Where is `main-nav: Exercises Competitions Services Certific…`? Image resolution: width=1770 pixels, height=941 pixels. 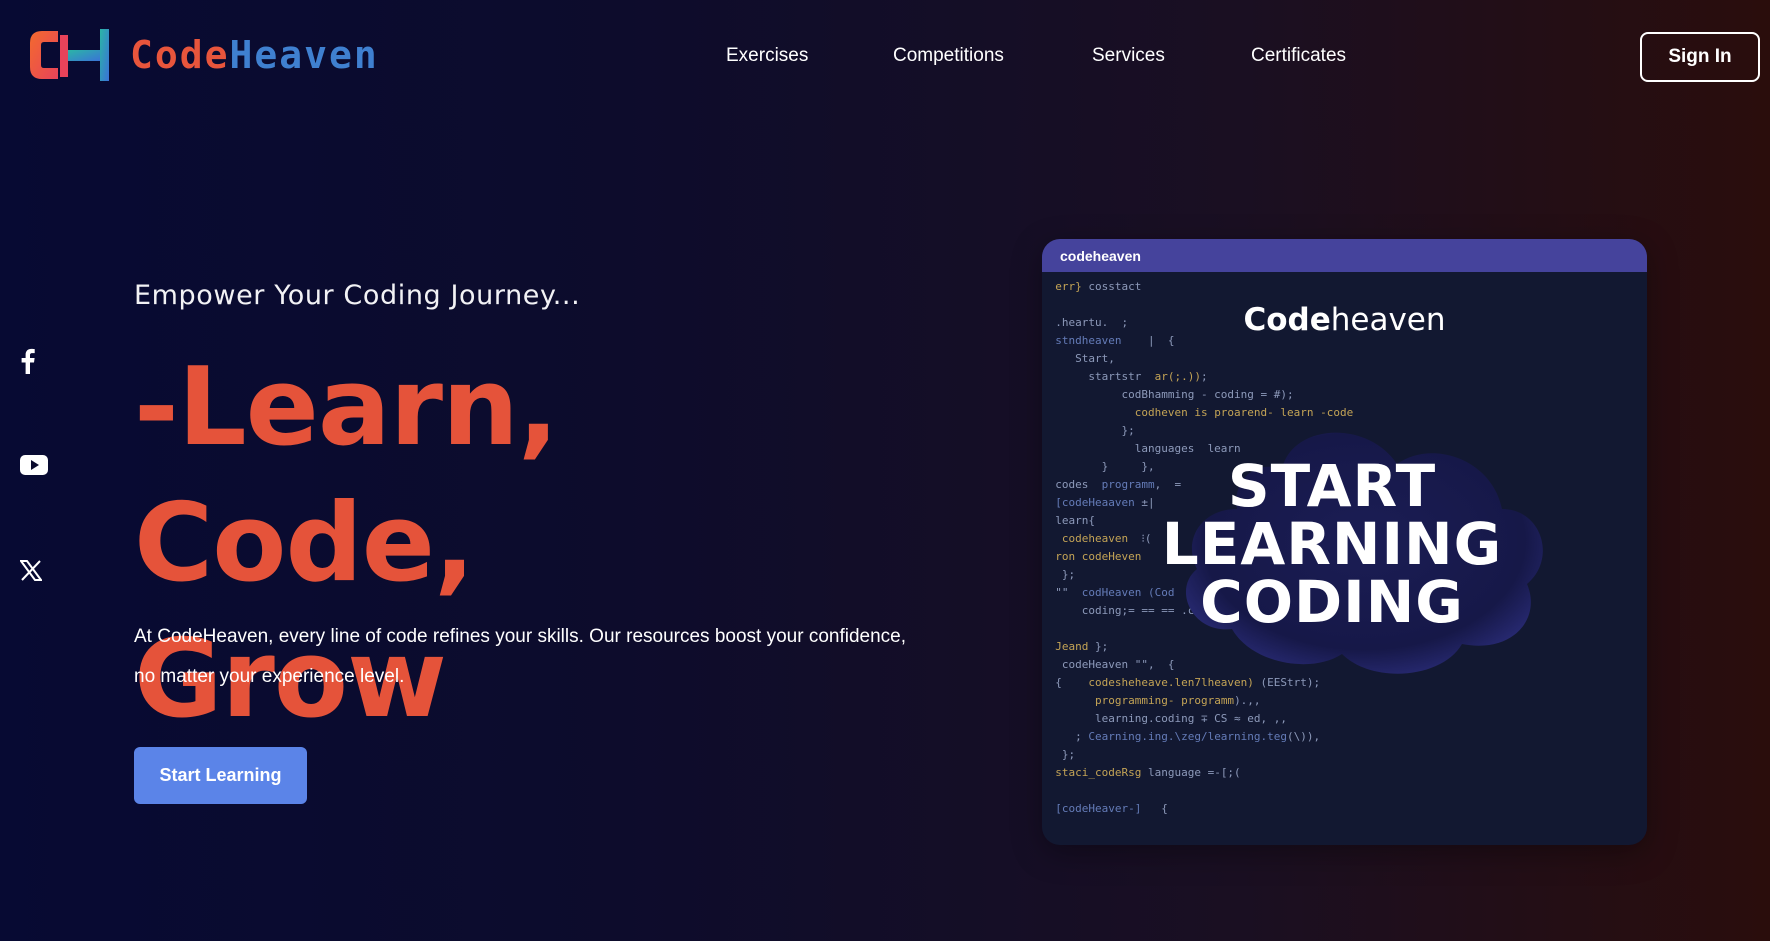
main-nav: Exercises Competitions Services Certific… is located at coordinates (885, 60).